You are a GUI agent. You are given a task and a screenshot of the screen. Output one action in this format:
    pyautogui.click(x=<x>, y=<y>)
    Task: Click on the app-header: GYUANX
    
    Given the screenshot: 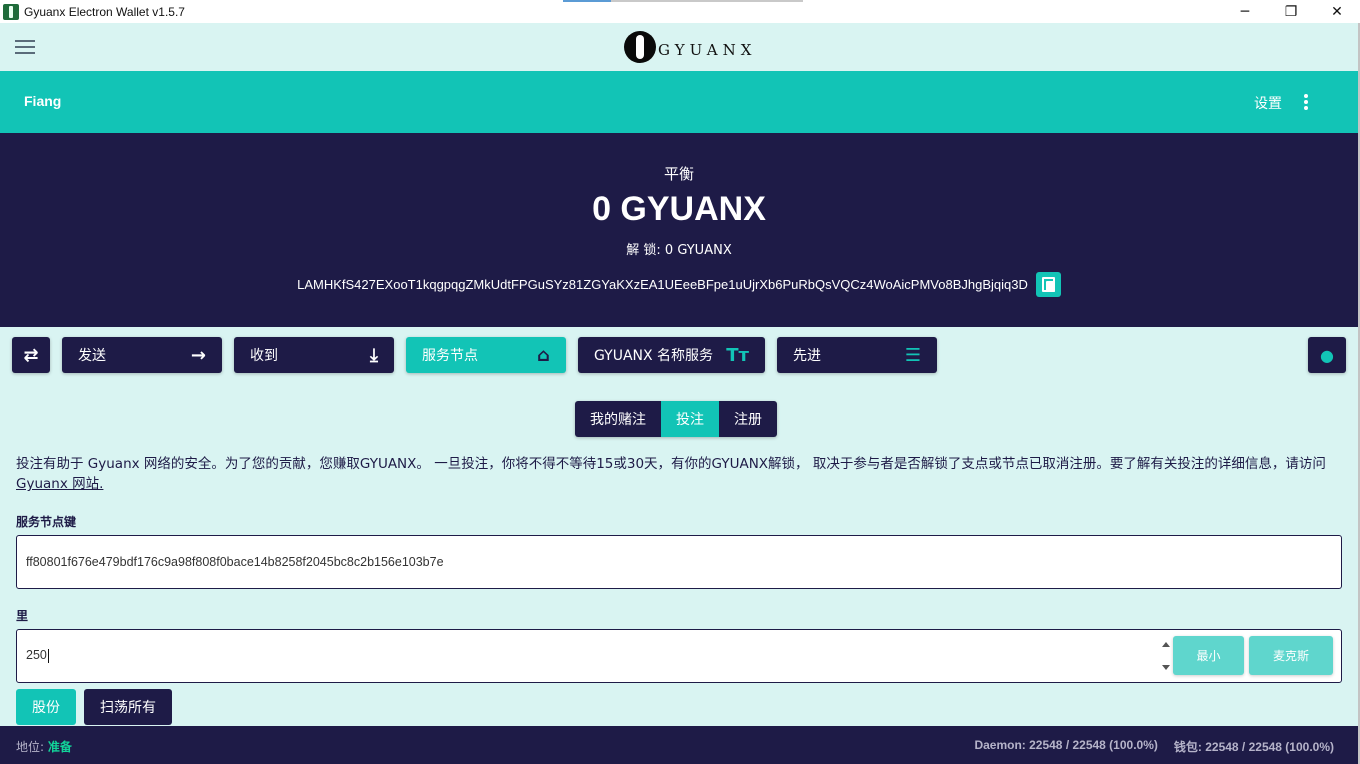 What is the action you would take?
    pyautogui.click(x=679, y=47)
    